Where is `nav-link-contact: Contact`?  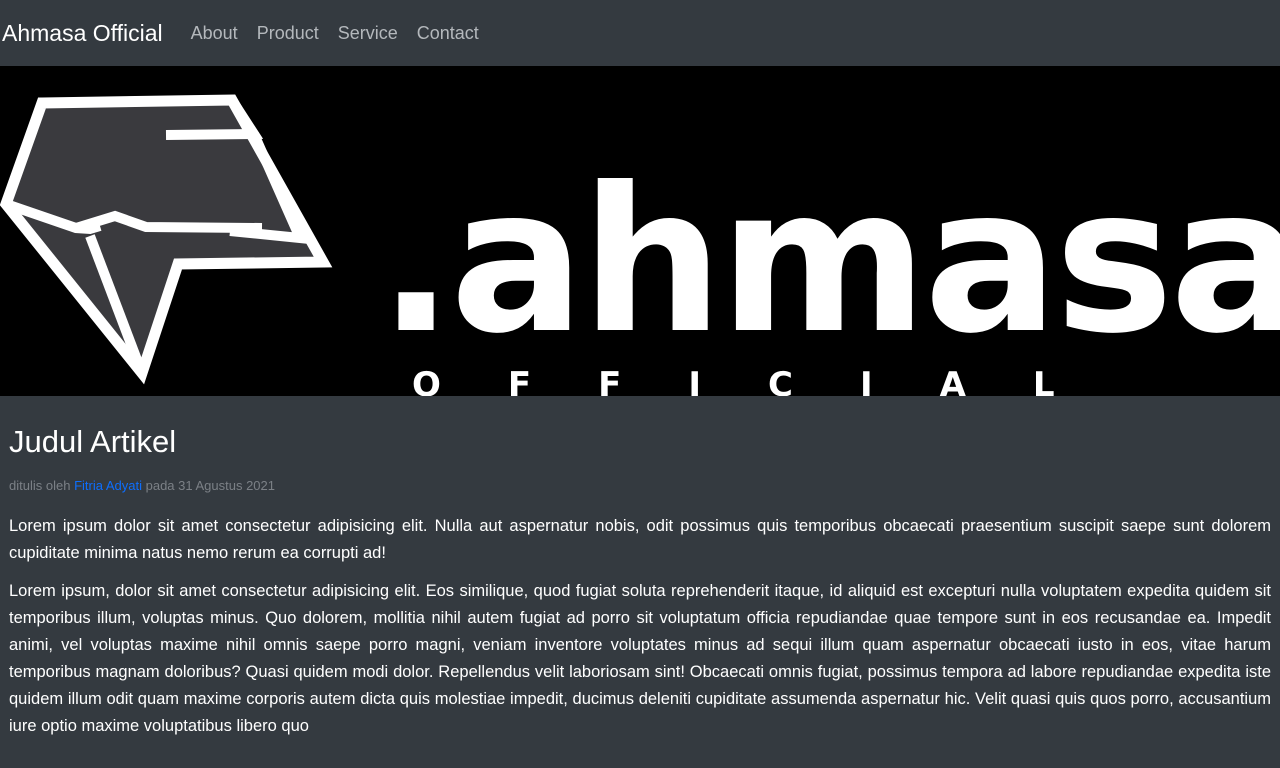 nav-link-contact: Contact is located at coordinates (448, 33).